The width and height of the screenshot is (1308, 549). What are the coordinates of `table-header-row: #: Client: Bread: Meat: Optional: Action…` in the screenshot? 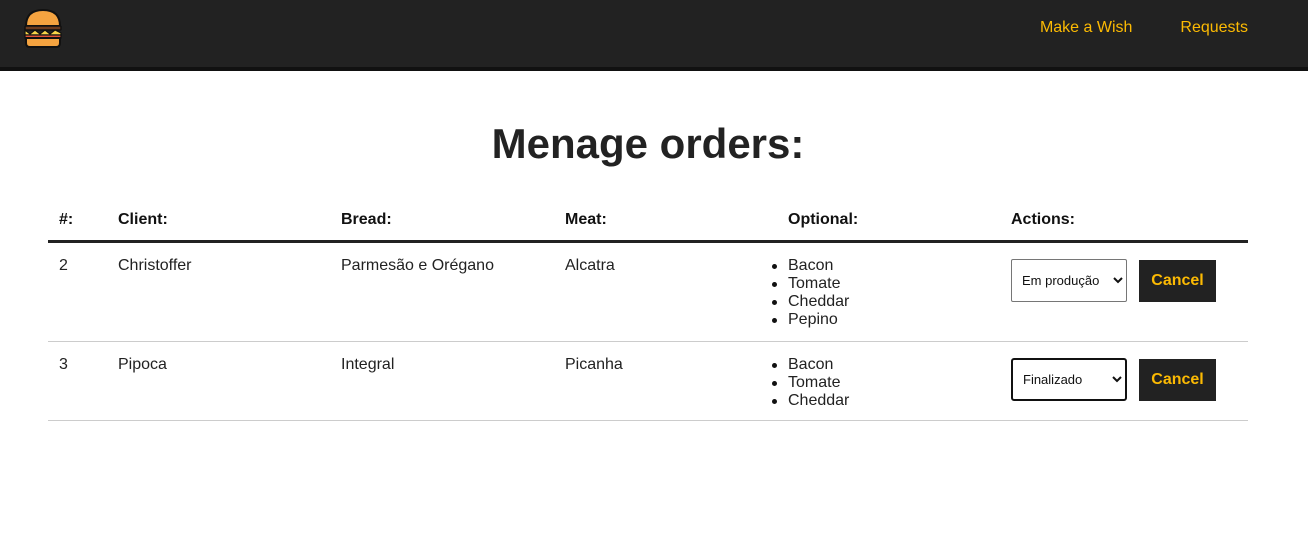 It's located at (648, 225).